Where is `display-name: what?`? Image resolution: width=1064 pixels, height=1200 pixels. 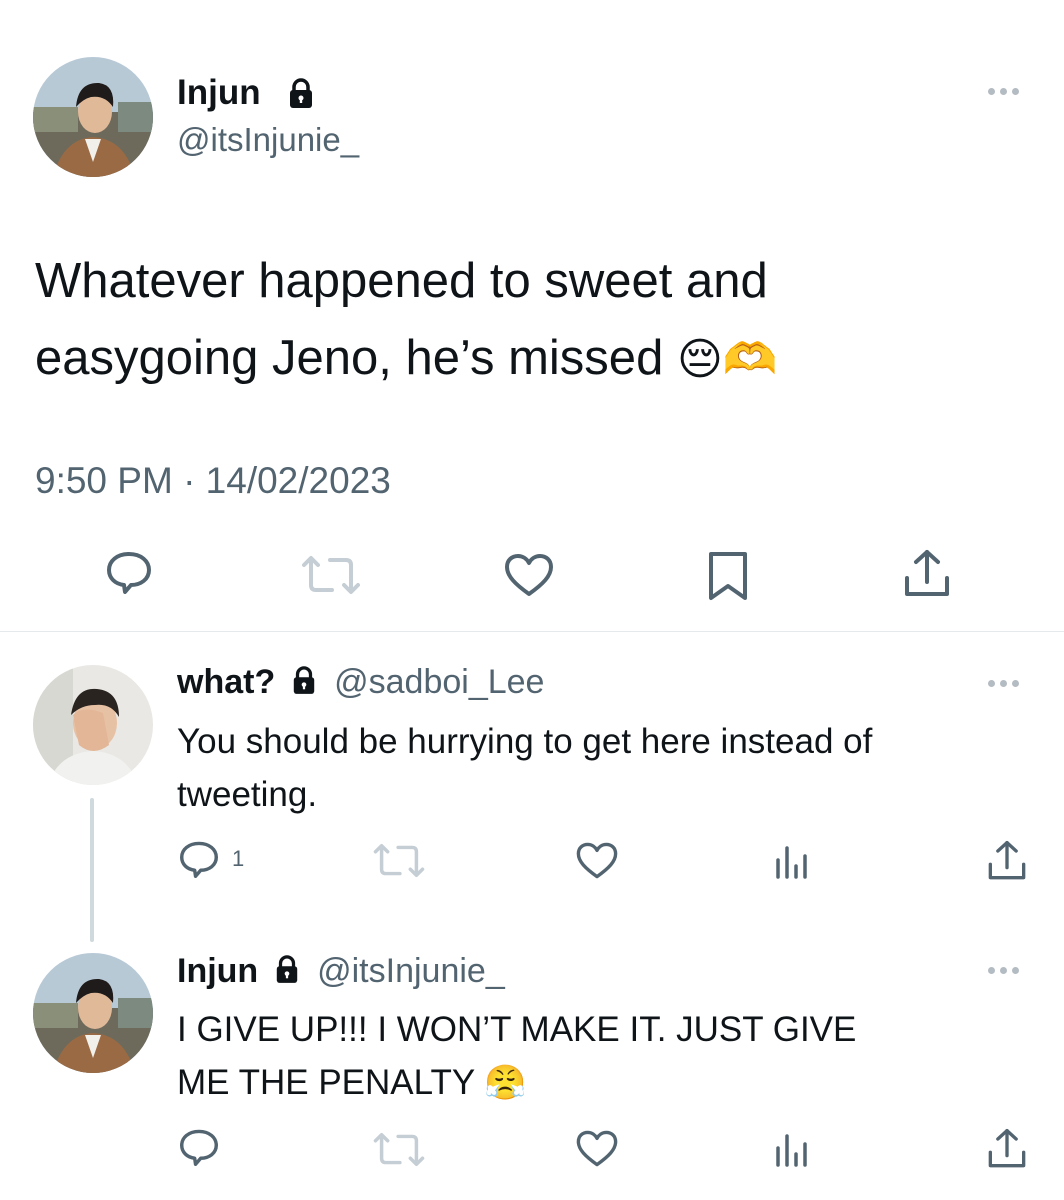 display-name: what? is located at coordinates (226, 682).